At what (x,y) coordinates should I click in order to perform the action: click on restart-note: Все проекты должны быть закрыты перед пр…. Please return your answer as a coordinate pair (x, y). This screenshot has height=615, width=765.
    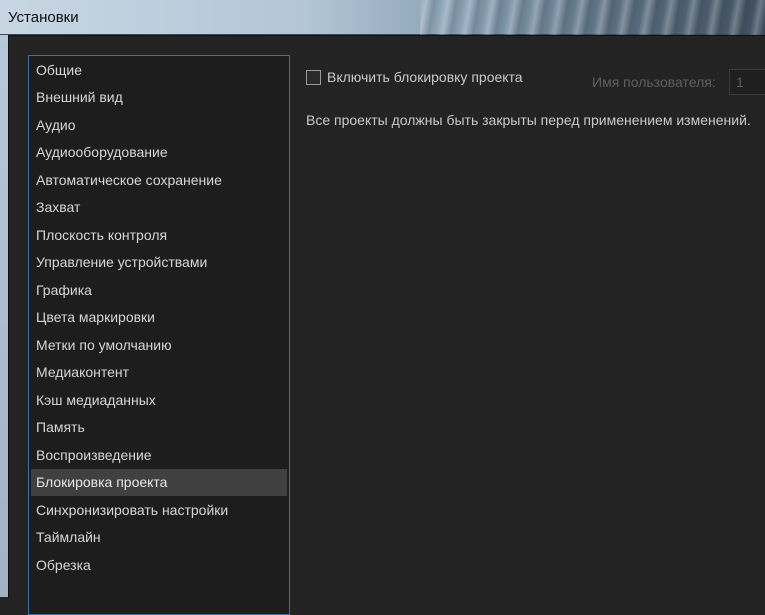
    Looking at the image, I should click on (528, 120).